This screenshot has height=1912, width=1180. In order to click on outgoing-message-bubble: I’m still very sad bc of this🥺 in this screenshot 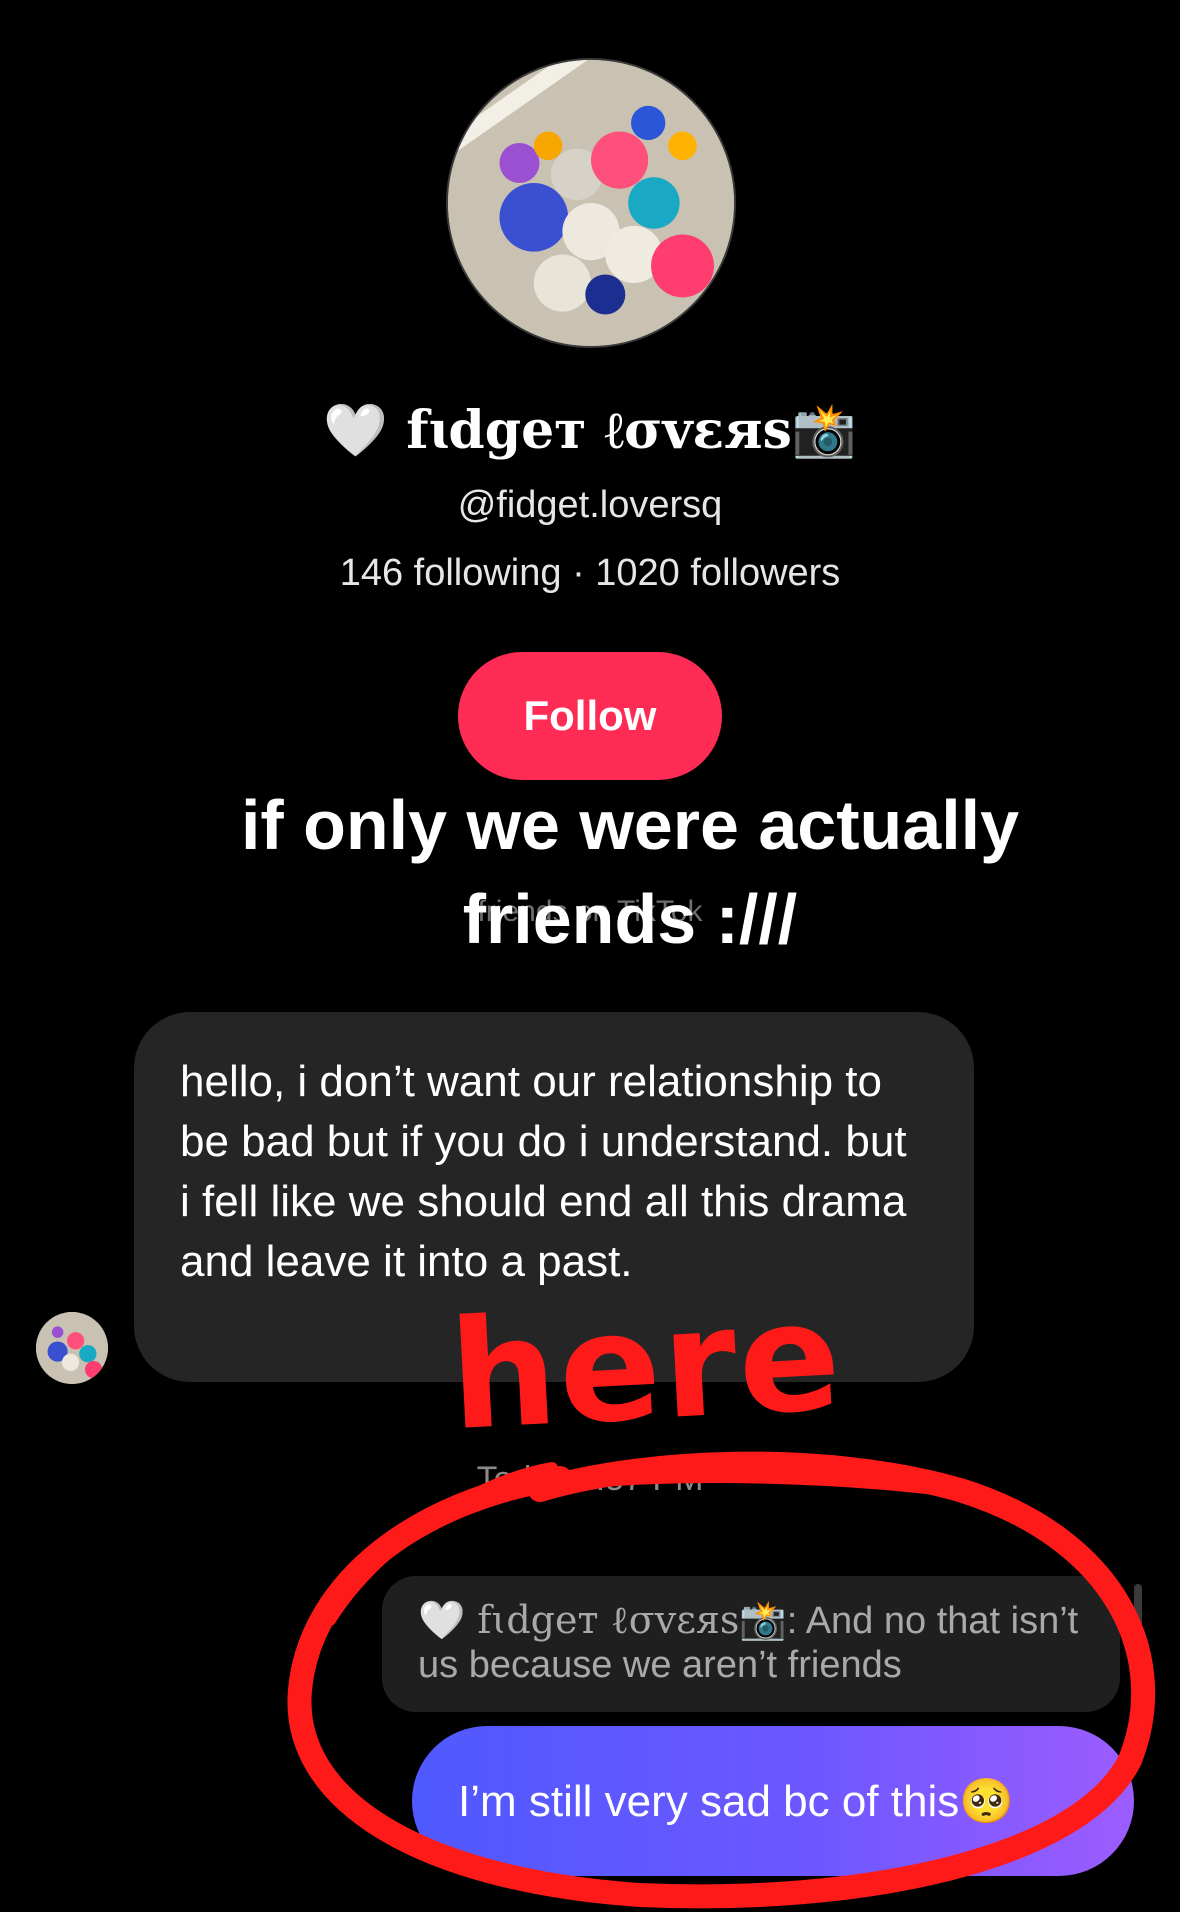, I will do `click(773, 1801)`.